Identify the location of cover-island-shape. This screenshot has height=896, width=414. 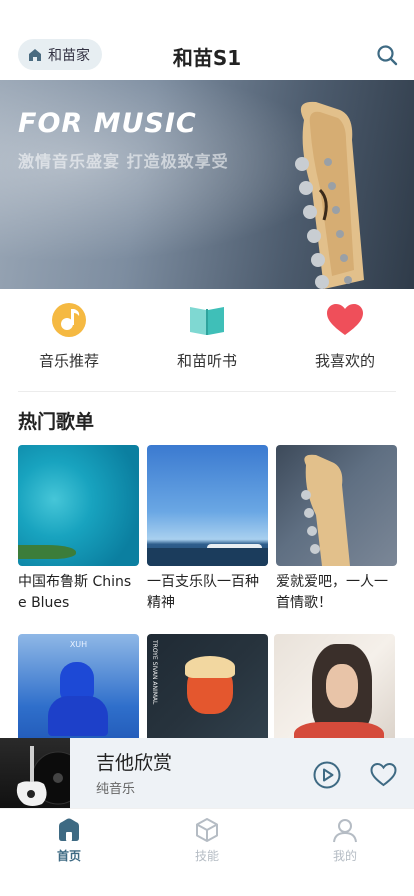
(47, 552).